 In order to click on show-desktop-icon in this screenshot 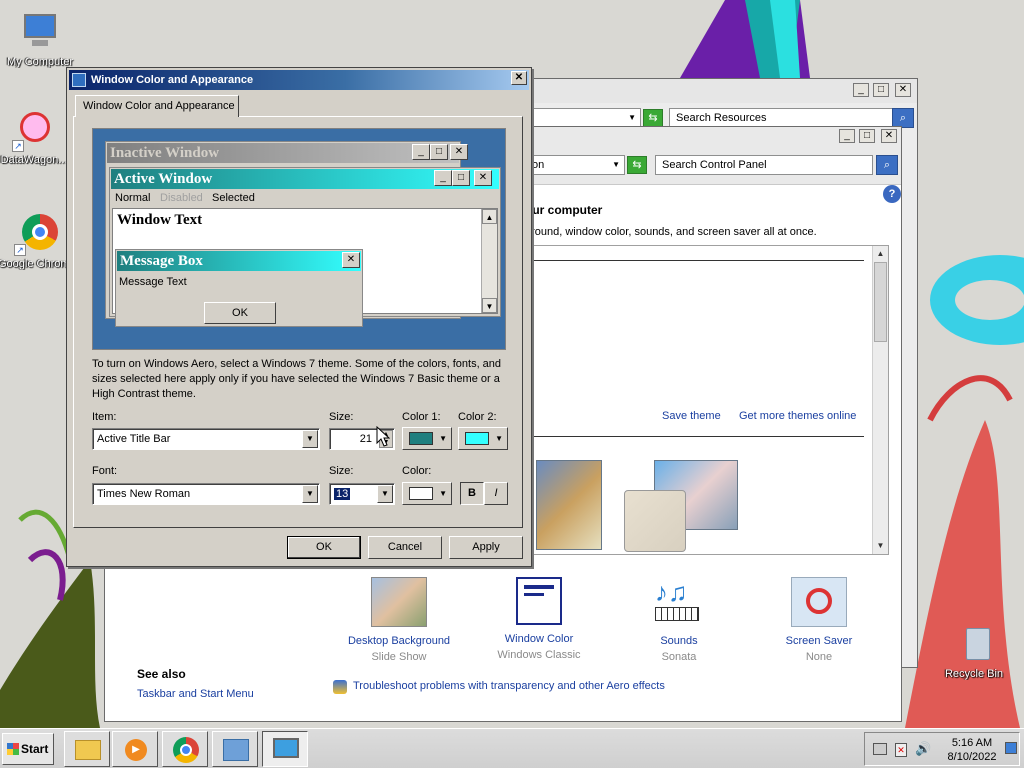, I will do `click(1011, 748)`.